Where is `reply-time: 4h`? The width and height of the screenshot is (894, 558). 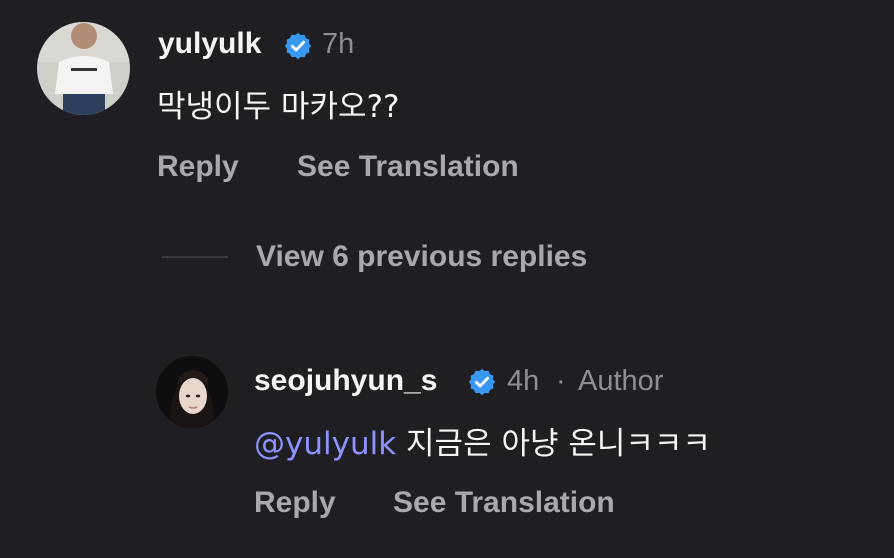
reply-time: 4h is located at coordinates (523, 381).